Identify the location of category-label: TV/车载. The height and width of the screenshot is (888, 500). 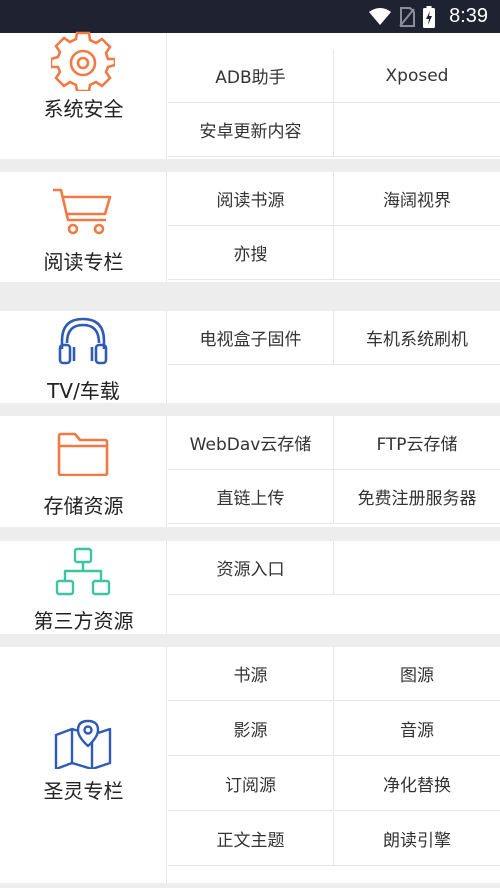
(83, 391).